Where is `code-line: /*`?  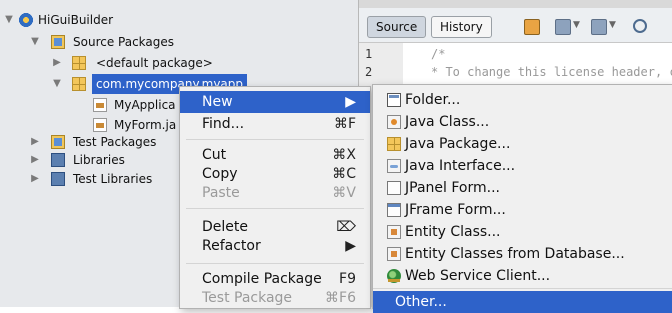 code-line: /* is located at coordinates (438, 54).